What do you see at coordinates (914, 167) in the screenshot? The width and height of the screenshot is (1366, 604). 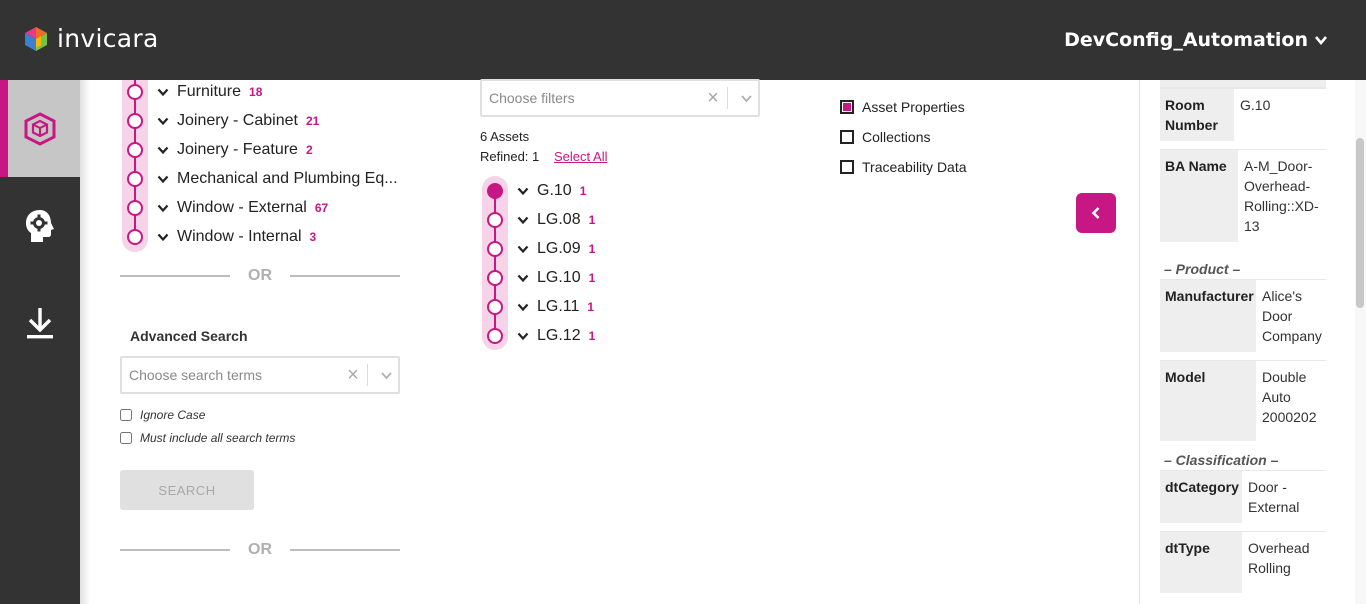 I see `option-label: Traceability Data` at bounding box center [914, 167].